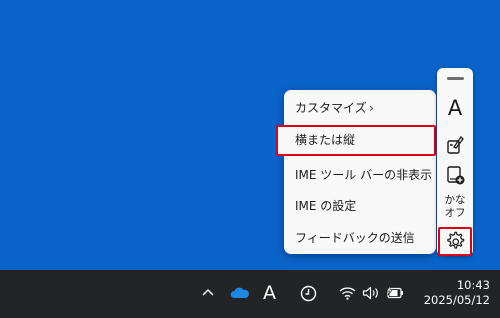 Image resolution: width=500 pixels, height=318 pixels. Describe the element at coordinates (455, 78) in the screenshot. I see `drag-grip-icon` at that location.